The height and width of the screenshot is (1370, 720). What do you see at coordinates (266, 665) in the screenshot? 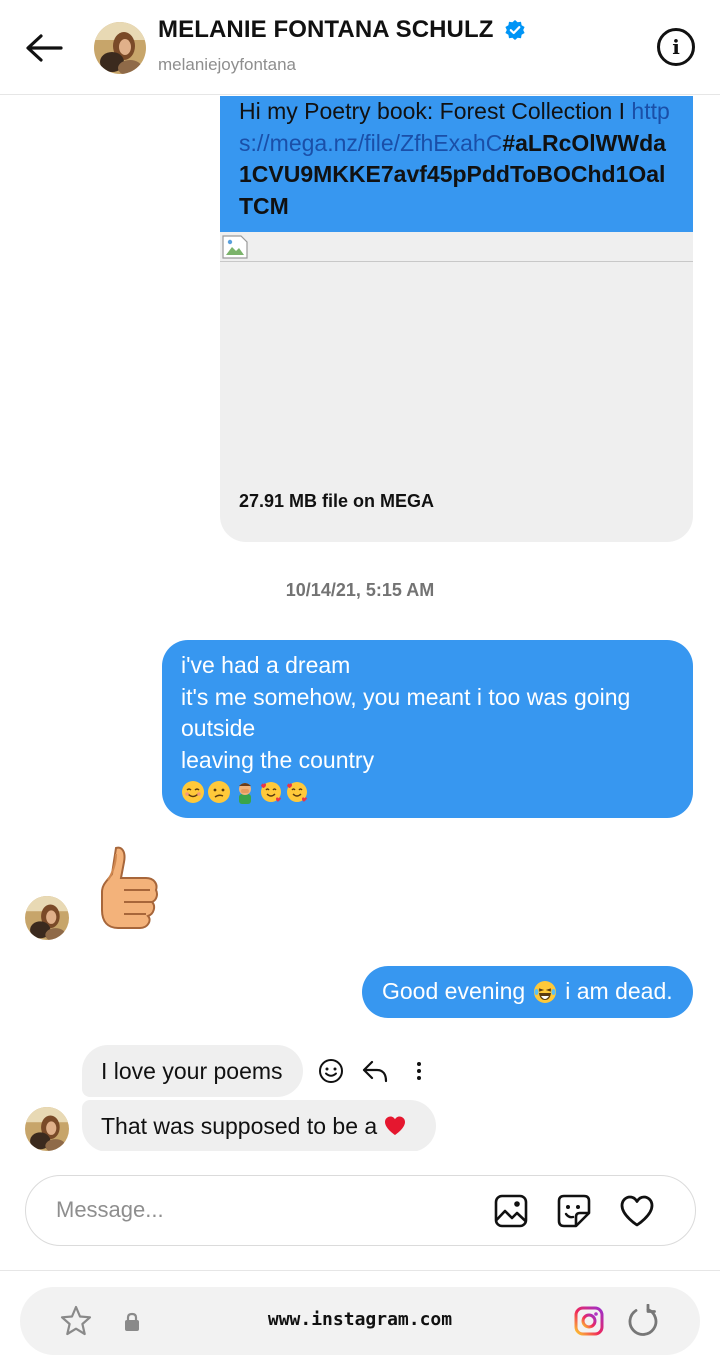
I see `message-line: i've had a dream` at bounding box center [266, 665].